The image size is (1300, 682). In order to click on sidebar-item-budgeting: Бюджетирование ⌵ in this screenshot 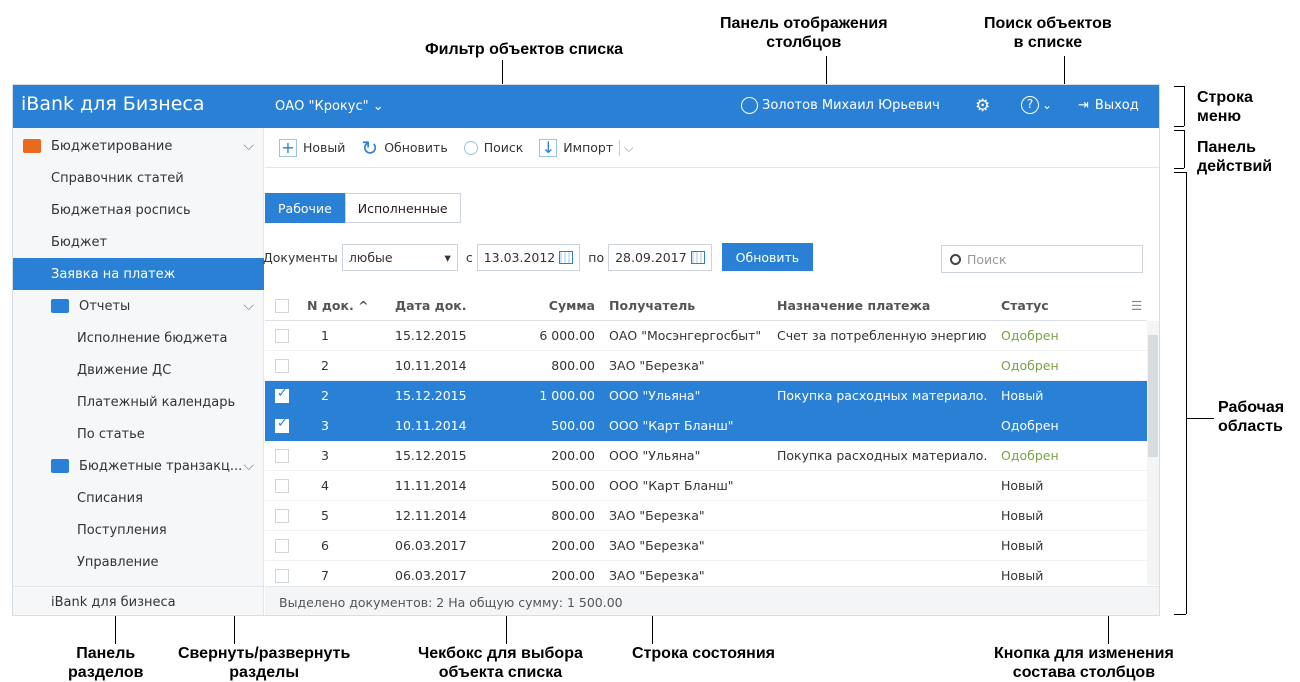, I will do `click(138, 146)`.